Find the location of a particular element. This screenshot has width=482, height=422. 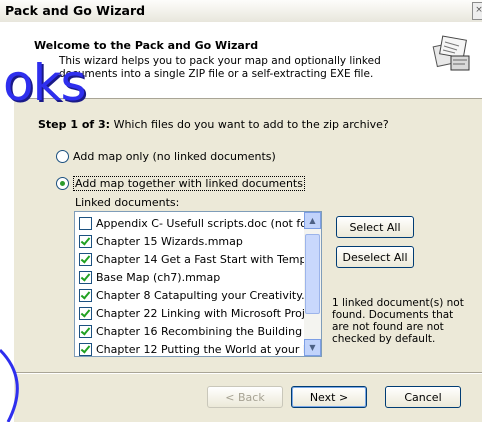

radio-map-only: Add map only (no linked documents) is located at coordinates (166, 156).